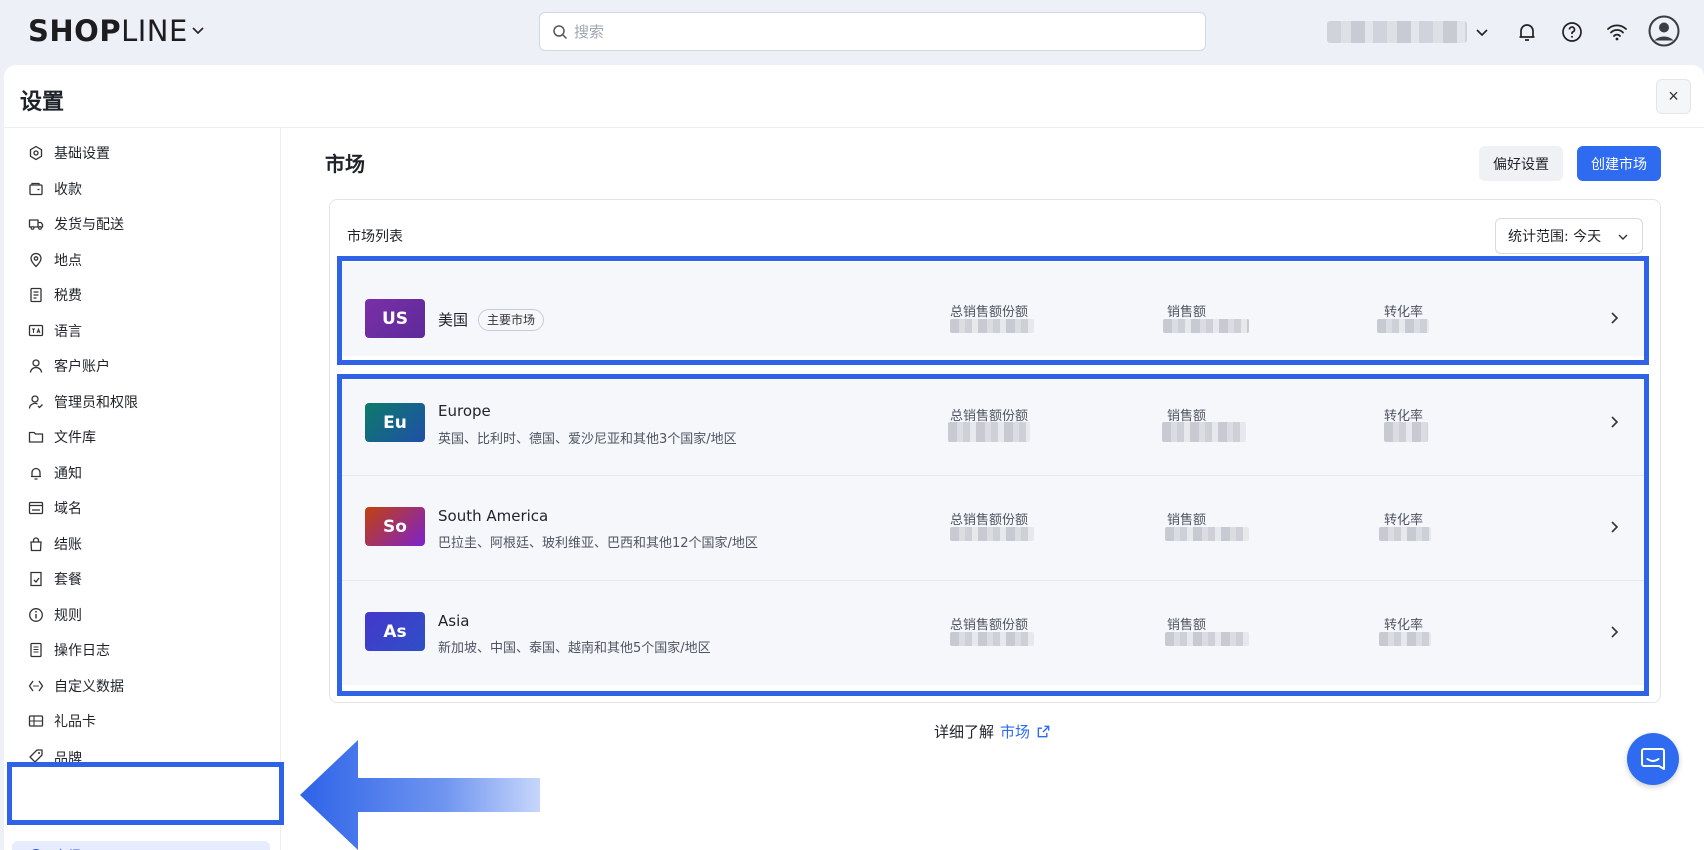 The width and height of the screenshot is (1704, 850). I want to click on wallet-icon, so click(36, 188).